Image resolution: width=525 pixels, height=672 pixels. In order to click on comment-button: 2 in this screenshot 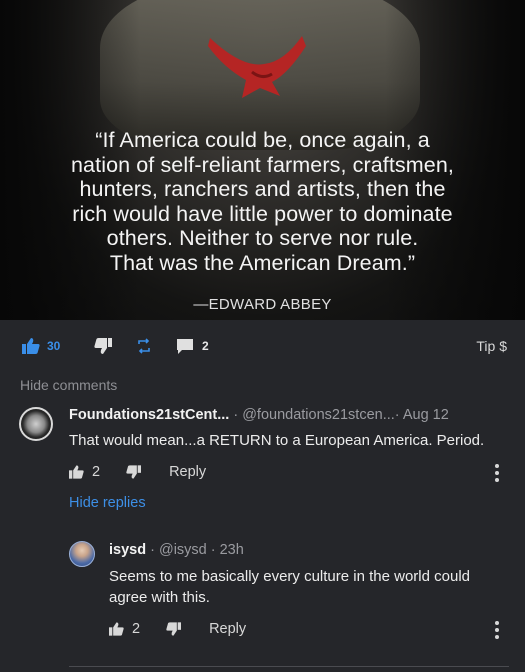, I will do `click(192, 346)`.